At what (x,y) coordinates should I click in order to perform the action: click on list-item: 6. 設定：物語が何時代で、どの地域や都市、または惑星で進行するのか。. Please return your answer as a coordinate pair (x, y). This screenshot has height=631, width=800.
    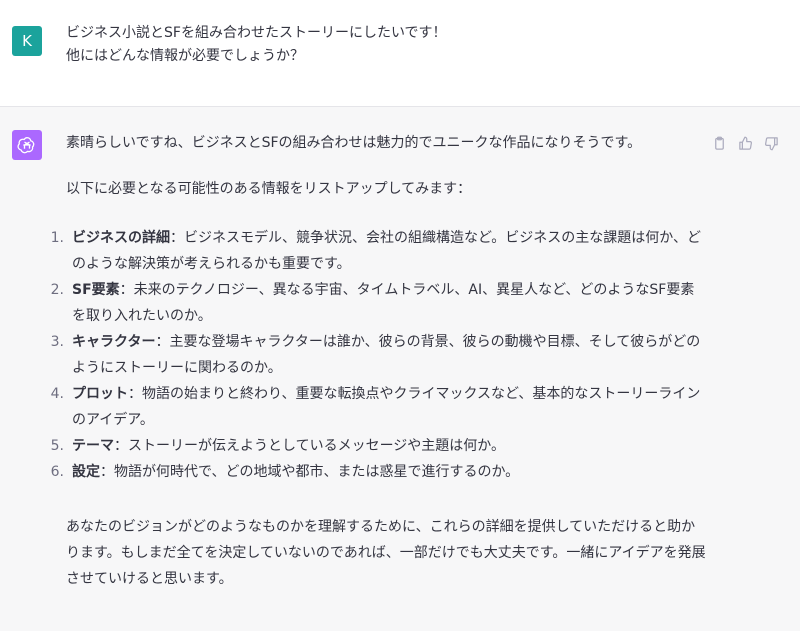
    Looking at the image, I should click on (285, 472).